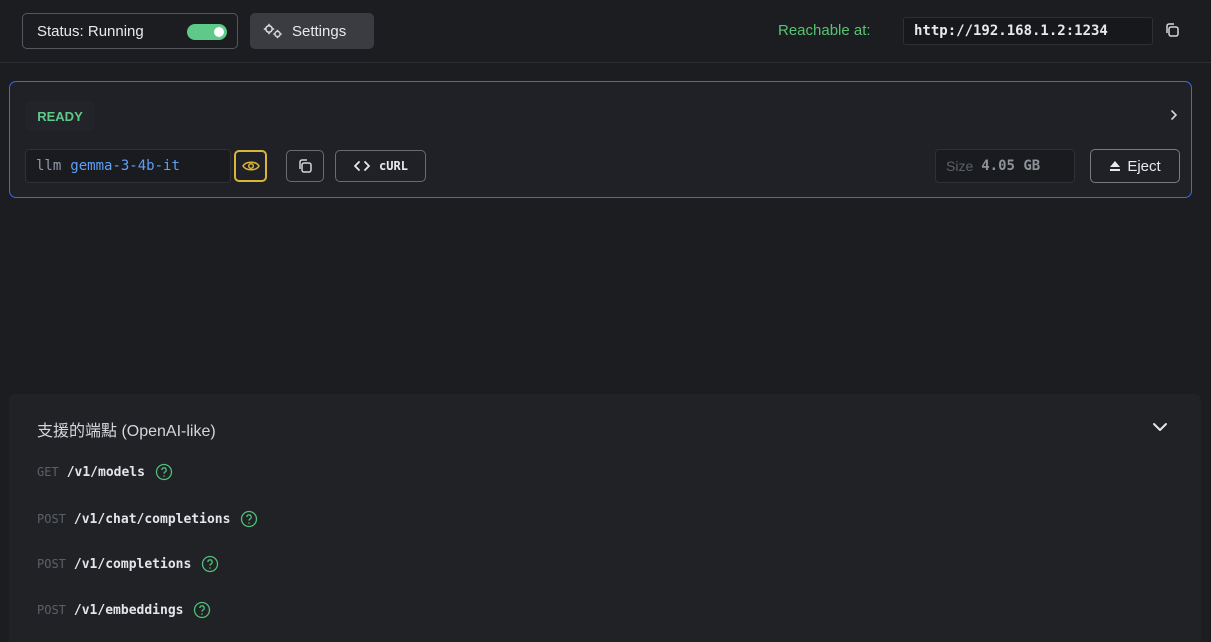  I want to click on model-type: llm, so click(49, 166).